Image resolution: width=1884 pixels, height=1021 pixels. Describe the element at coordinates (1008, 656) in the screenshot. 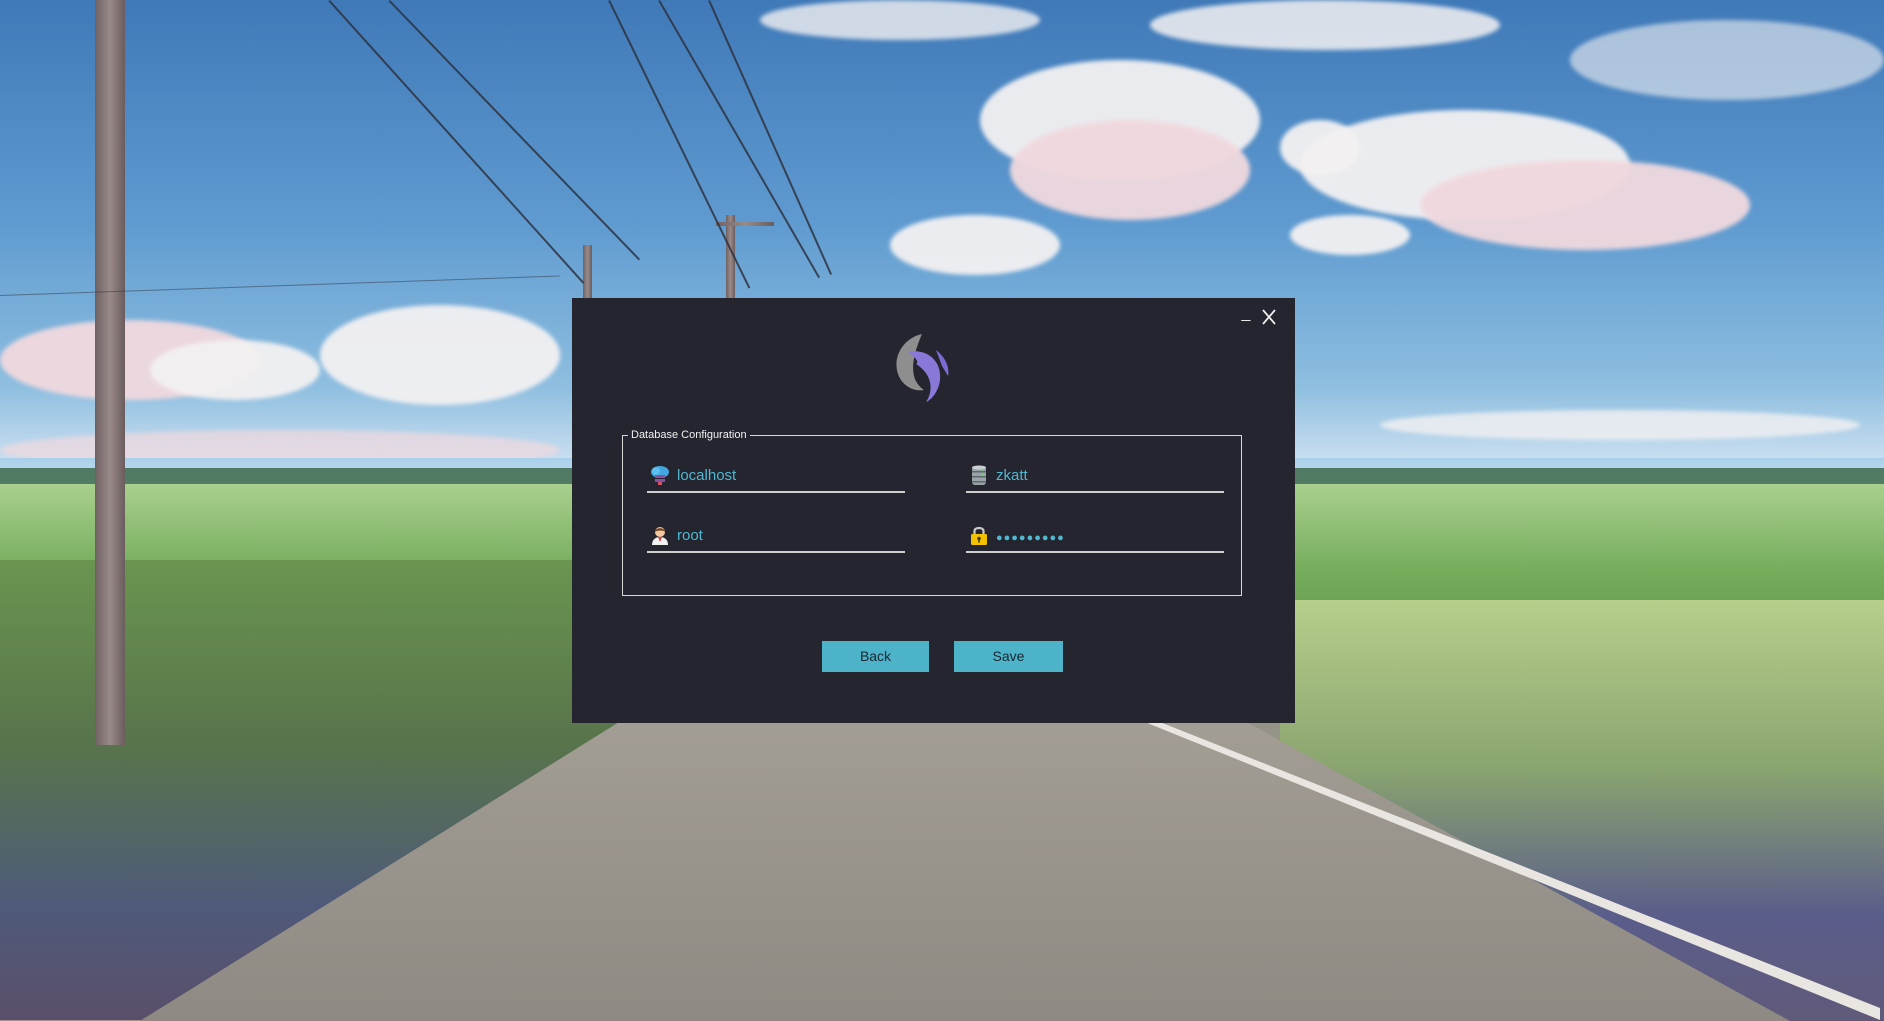

I see `save-button: Save` at that location.